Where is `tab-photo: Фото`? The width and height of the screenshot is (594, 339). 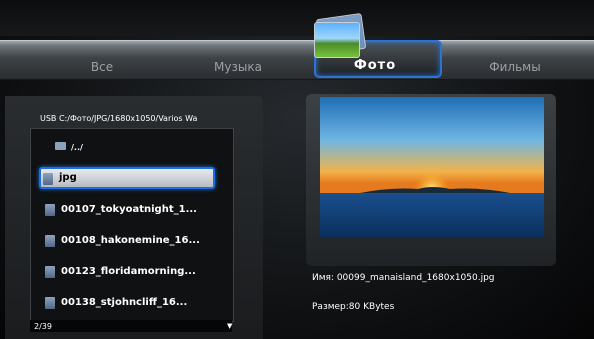
tab-photo: Фото is located at coordinates (375, 66).